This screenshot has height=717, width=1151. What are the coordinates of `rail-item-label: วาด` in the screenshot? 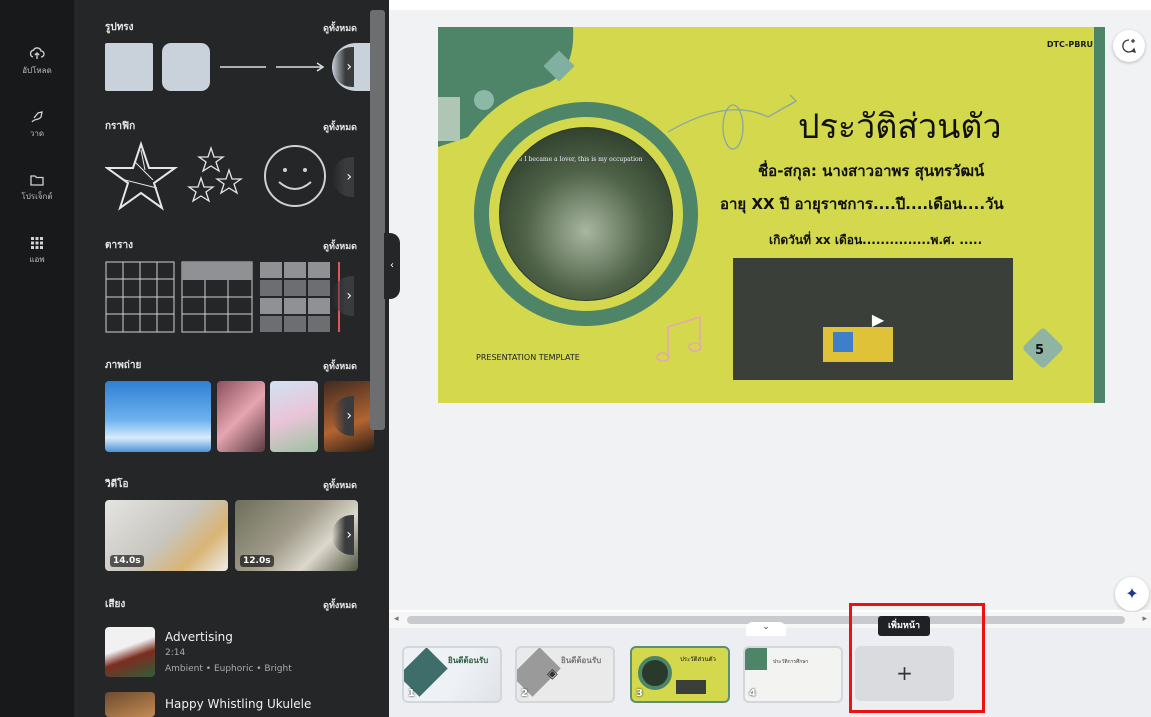 It's located at (37, 133).